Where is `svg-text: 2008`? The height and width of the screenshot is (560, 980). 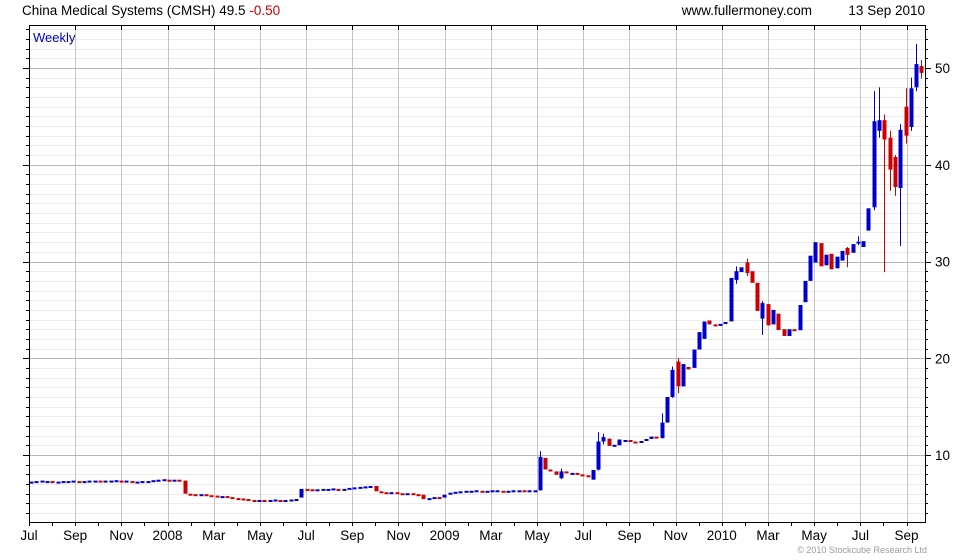 svg-text: 2008 is located at coordinates (168, 535).